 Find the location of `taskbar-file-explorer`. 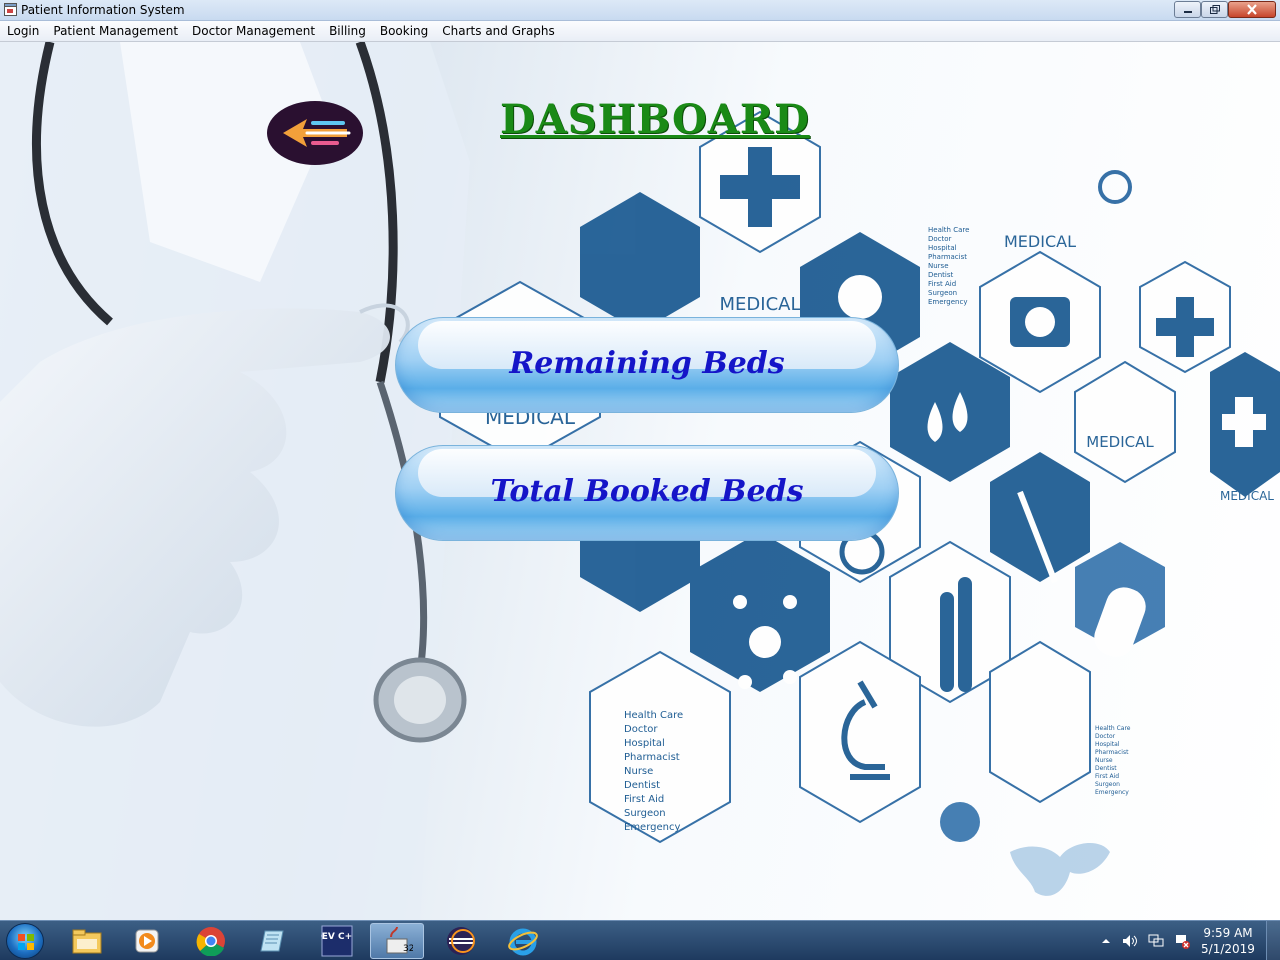

taskbar-file-explorer is located at coordinates (87, 941).